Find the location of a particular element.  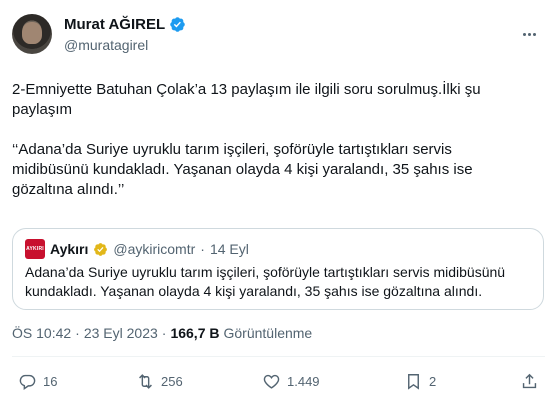

tweet-time: ÖS 10:42 is located at coordinates (41, 333).